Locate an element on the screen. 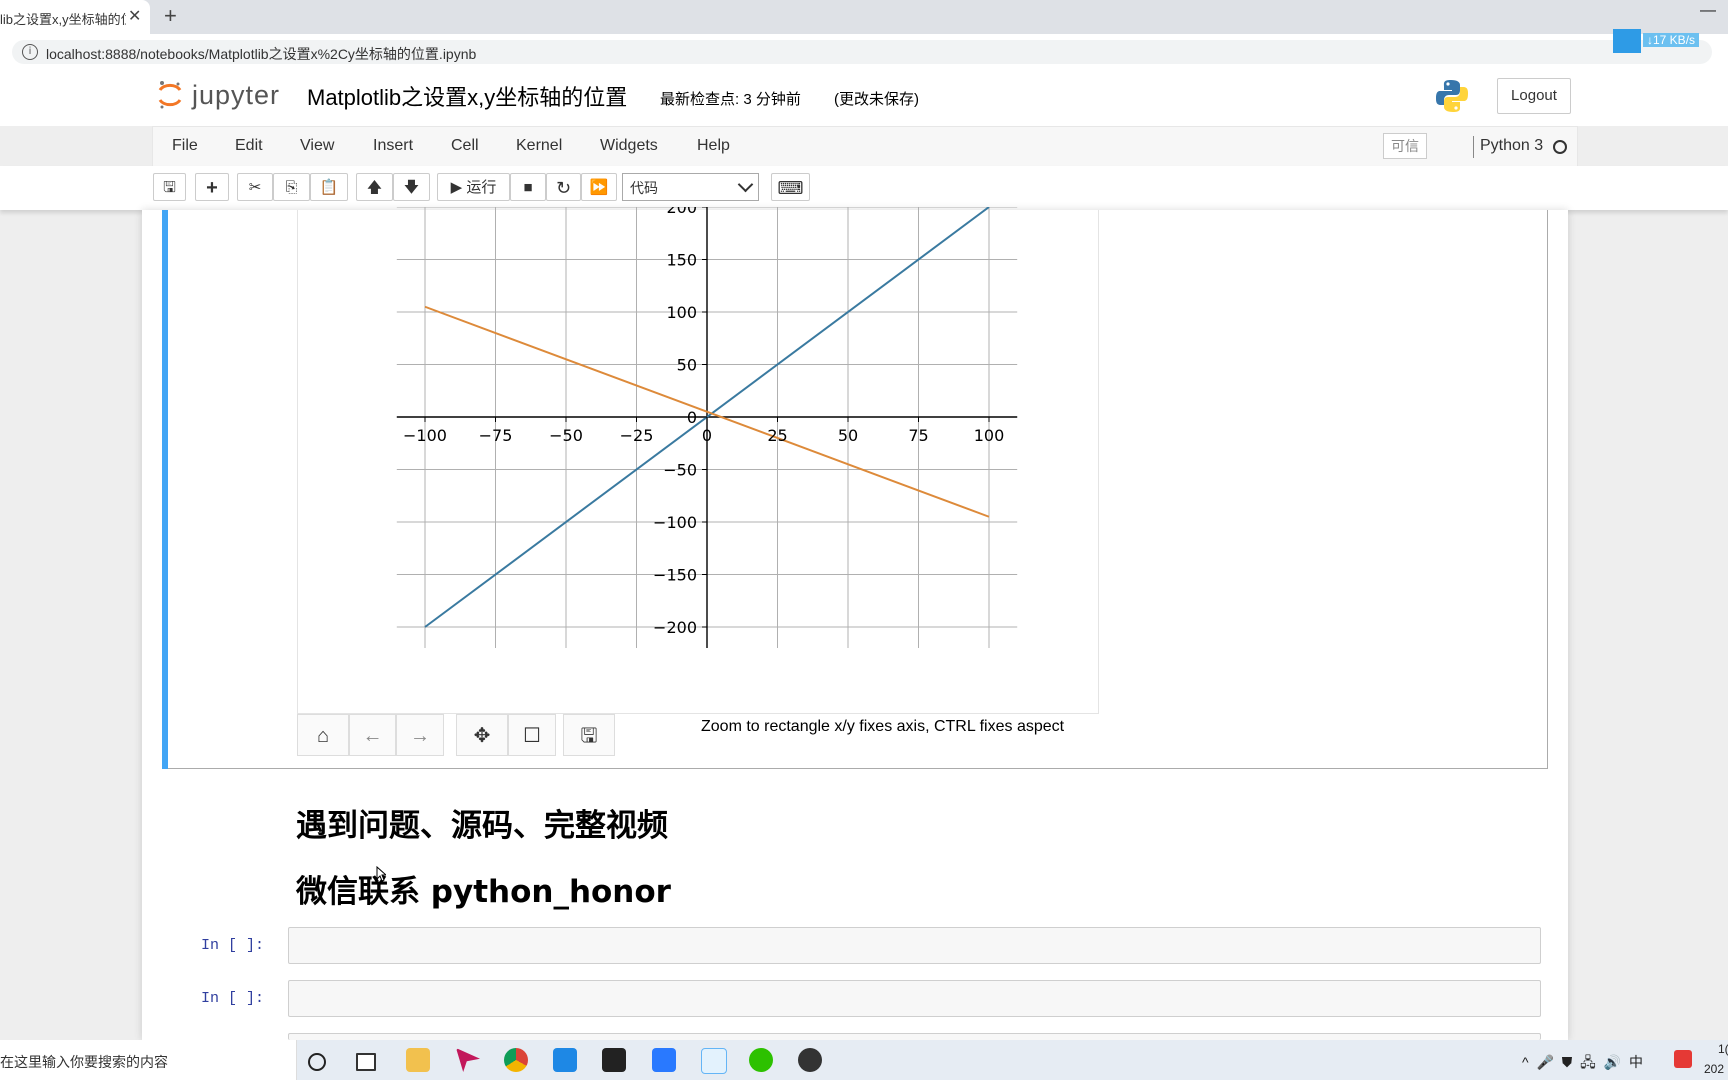 This screenshot has width=1728, height=1080. x-tick-label: −100 is located at coordinates (425, 435).